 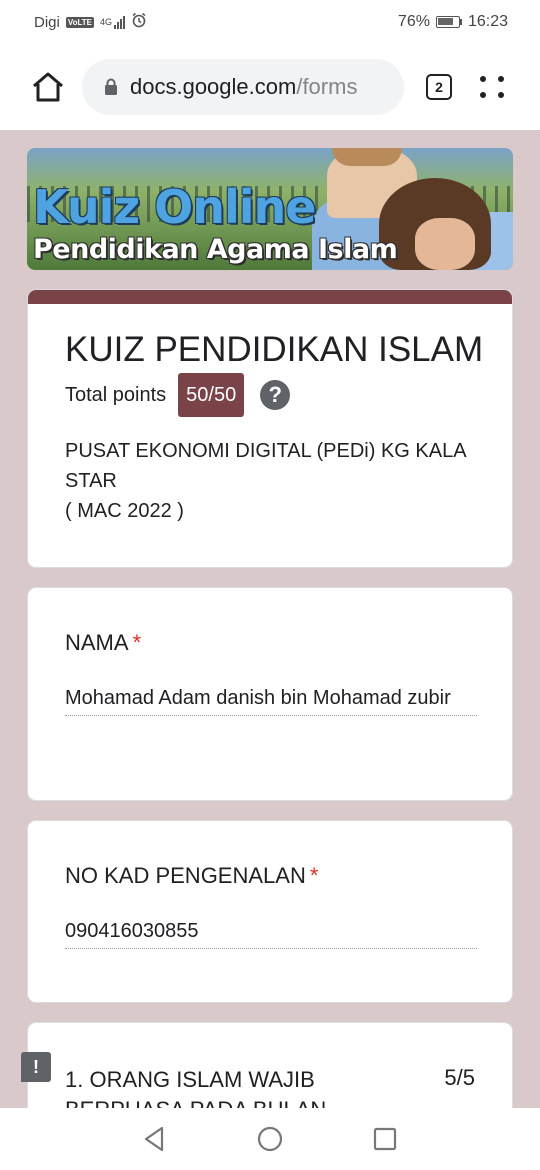 I want to click on status-right: 76% 16:23, so click(x=453, y=22).